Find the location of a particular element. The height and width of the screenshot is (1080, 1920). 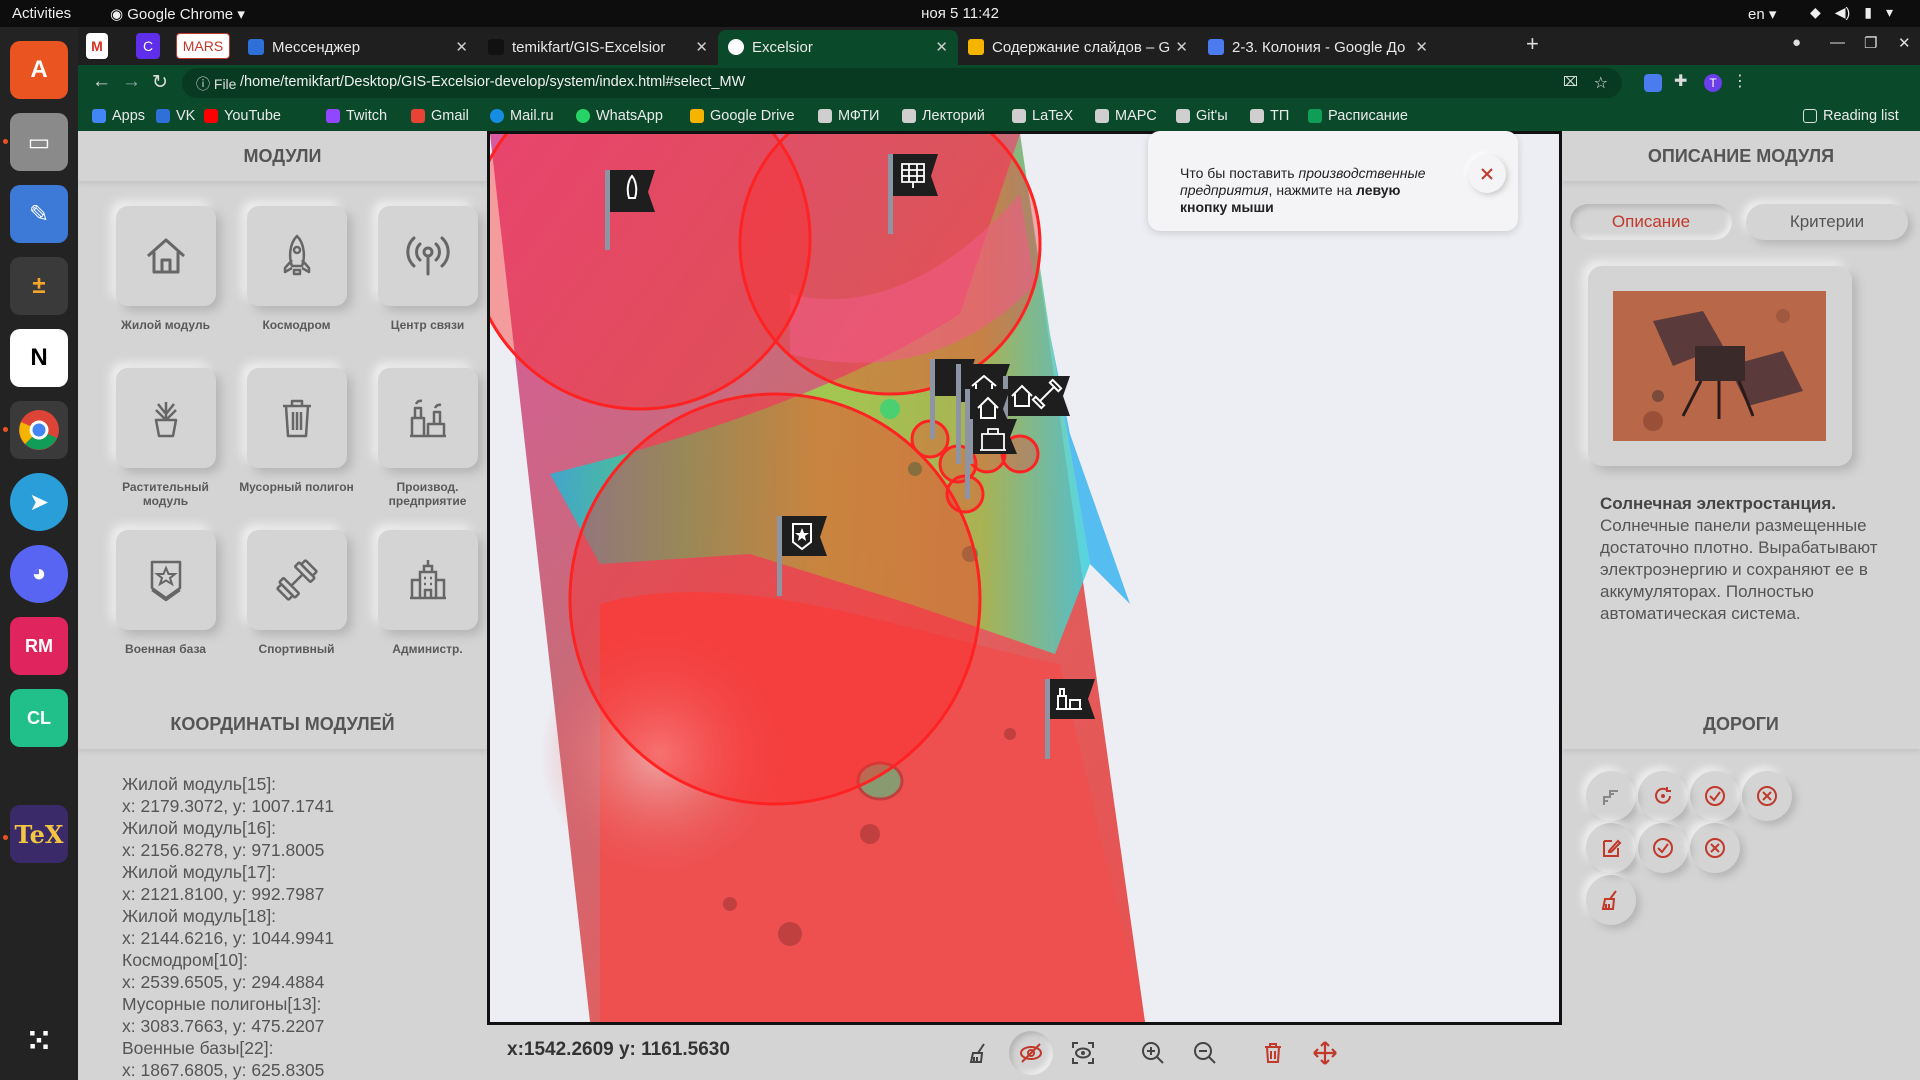

zoom-in-icon is located at coordinates (1153, 1053).